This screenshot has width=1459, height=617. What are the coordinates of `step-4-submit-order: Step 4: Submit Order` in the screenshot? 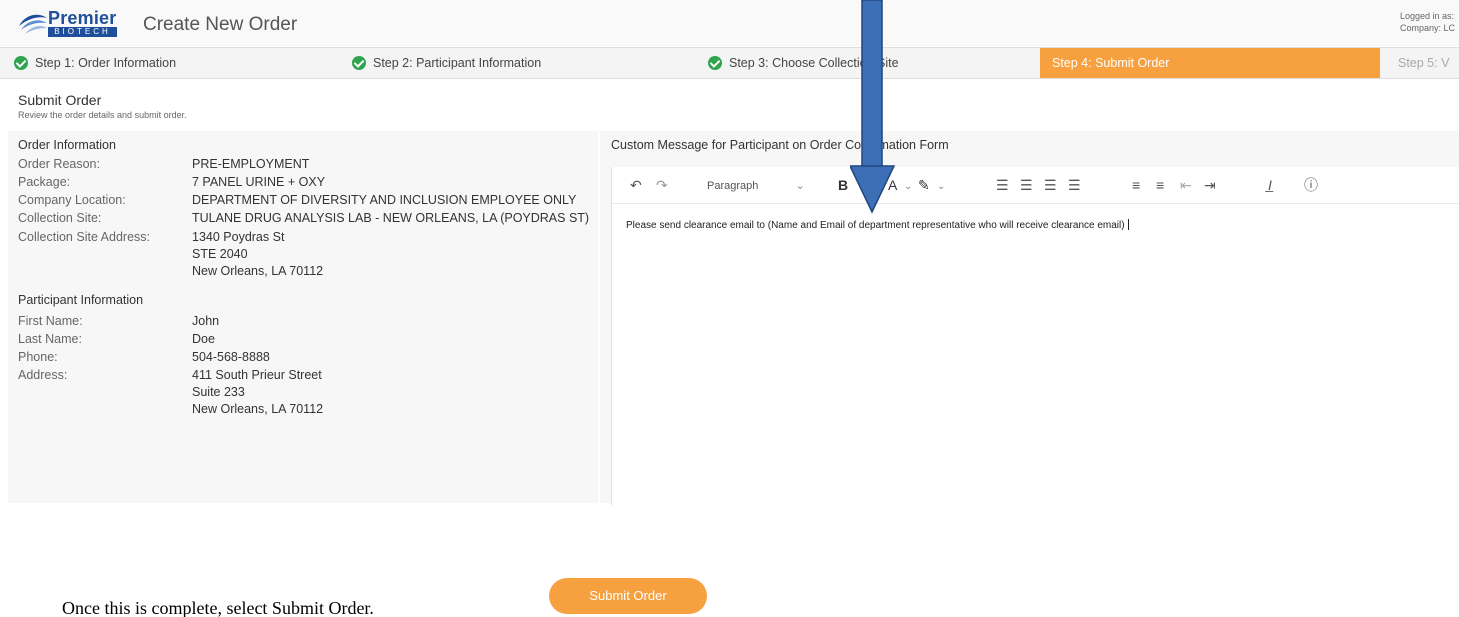 It's located at (1210, 63).